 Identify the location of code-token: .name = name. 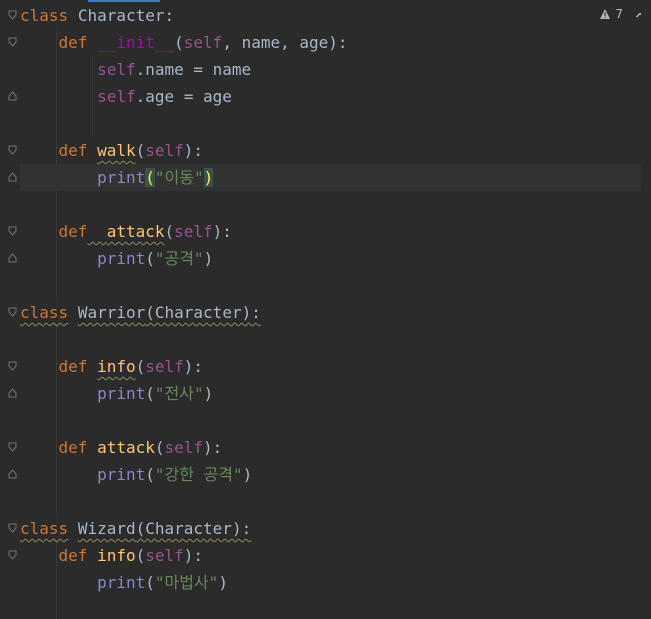
(193, 69).